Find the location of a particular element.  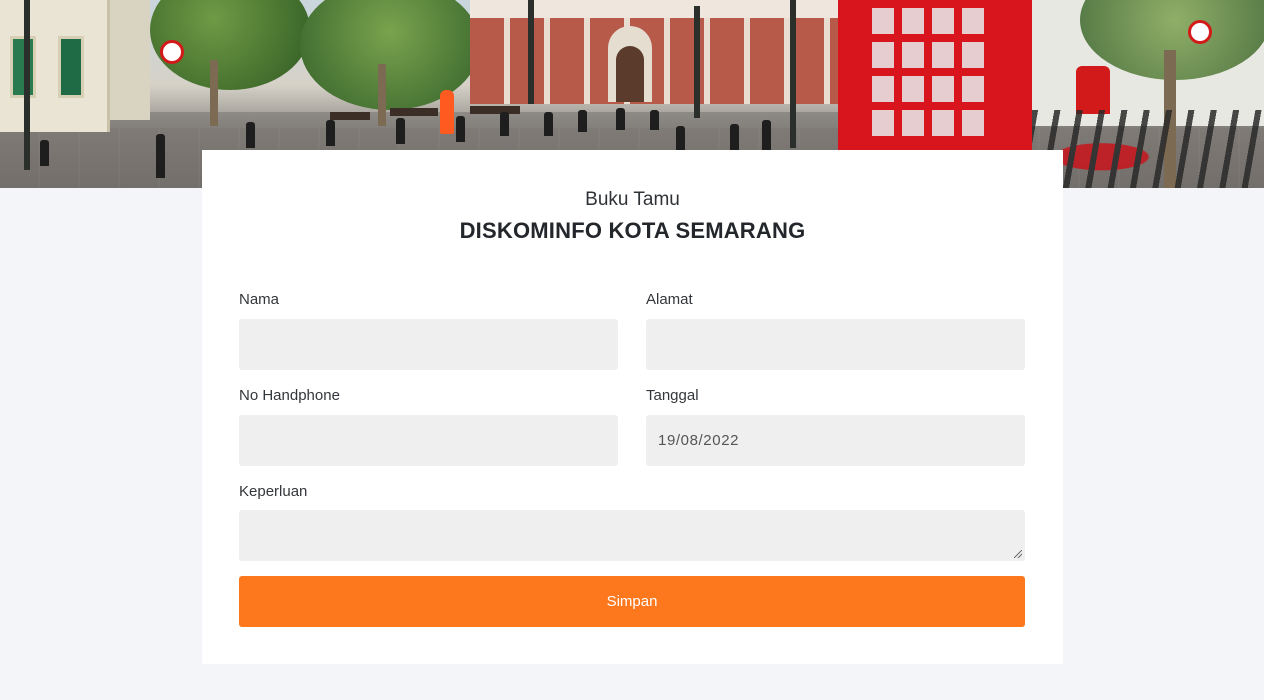

keperluan-textarea-wrapper is located at coordinates (632, 535).